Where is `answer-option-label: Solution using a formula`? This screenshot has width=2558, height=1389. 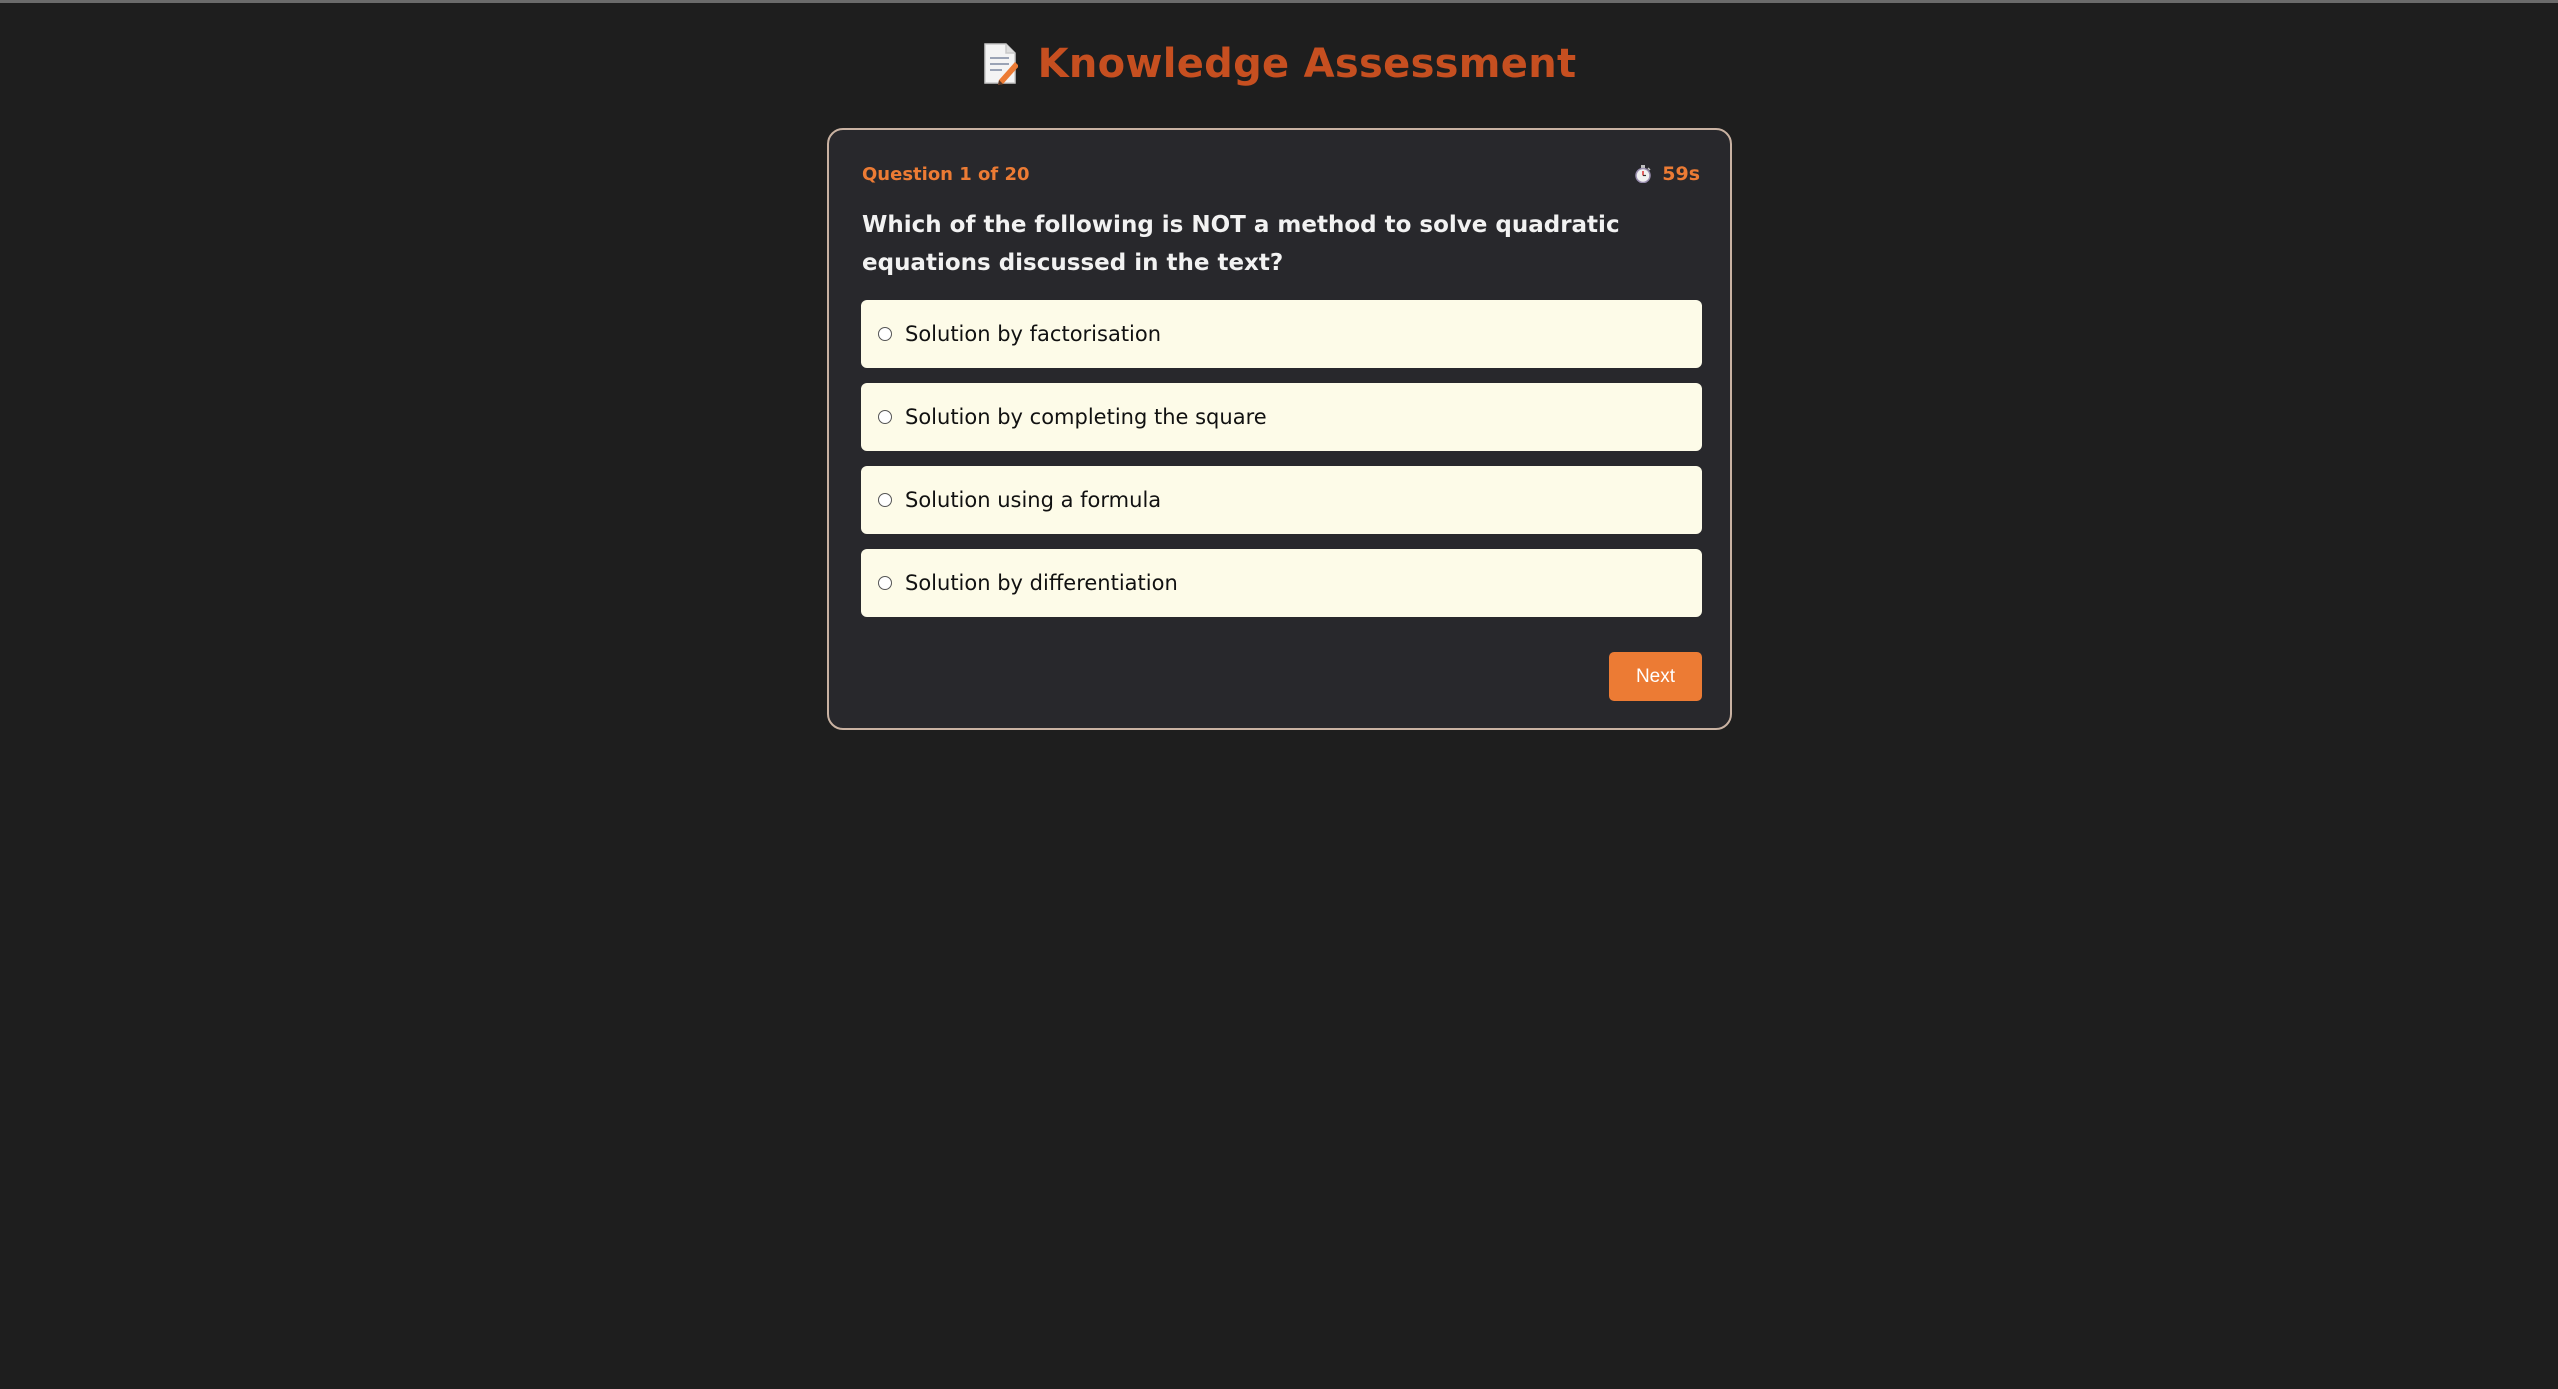 answer-option-label: Solution using a formula is located at coordinates (1033, 500).